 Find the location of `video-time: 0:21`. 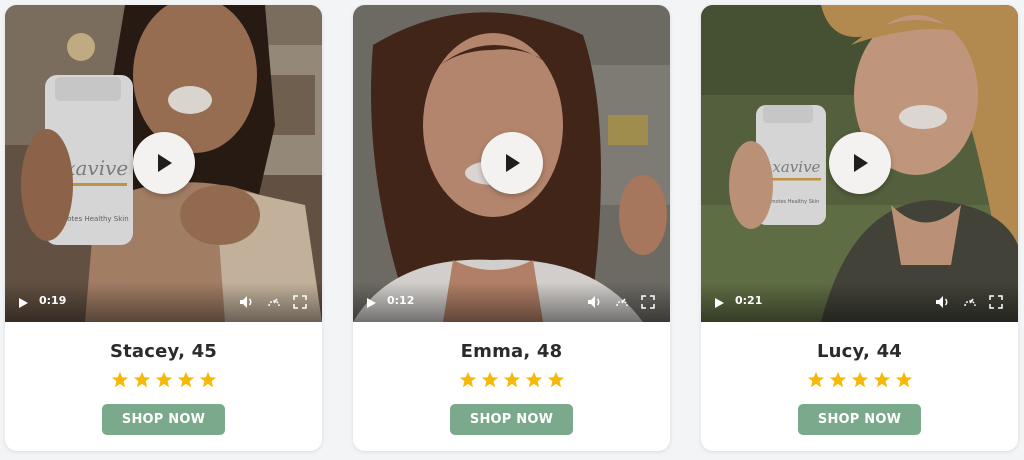

video-time: 0:21 is located at coordinates (749, 300).